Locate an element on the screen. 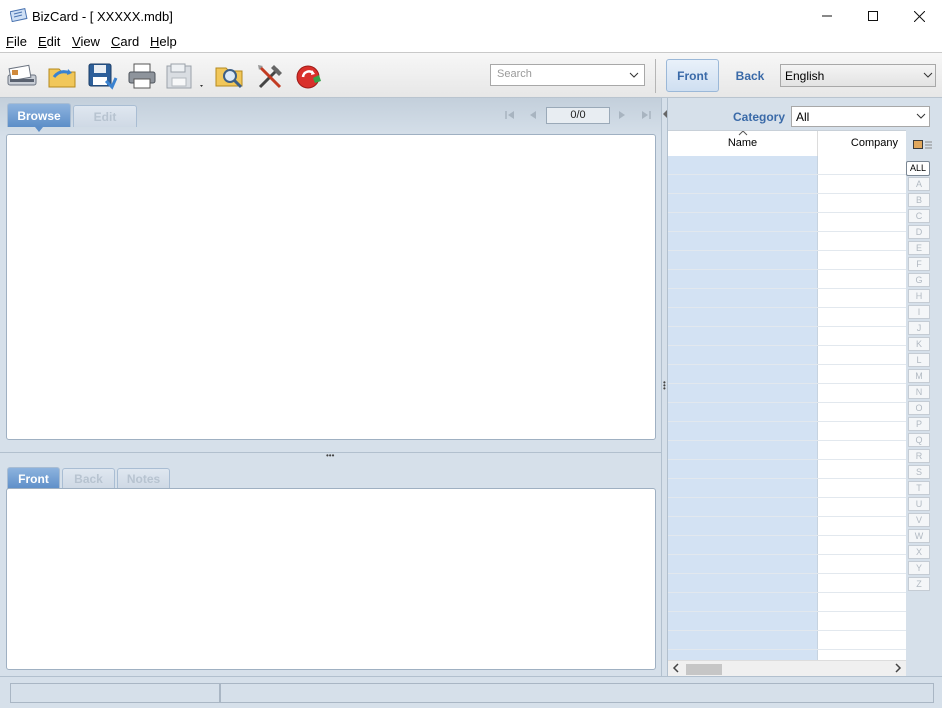 The width and height of the screenshot is (942, 708). alphabet-button-x: X is located at coordinates (919, 552).